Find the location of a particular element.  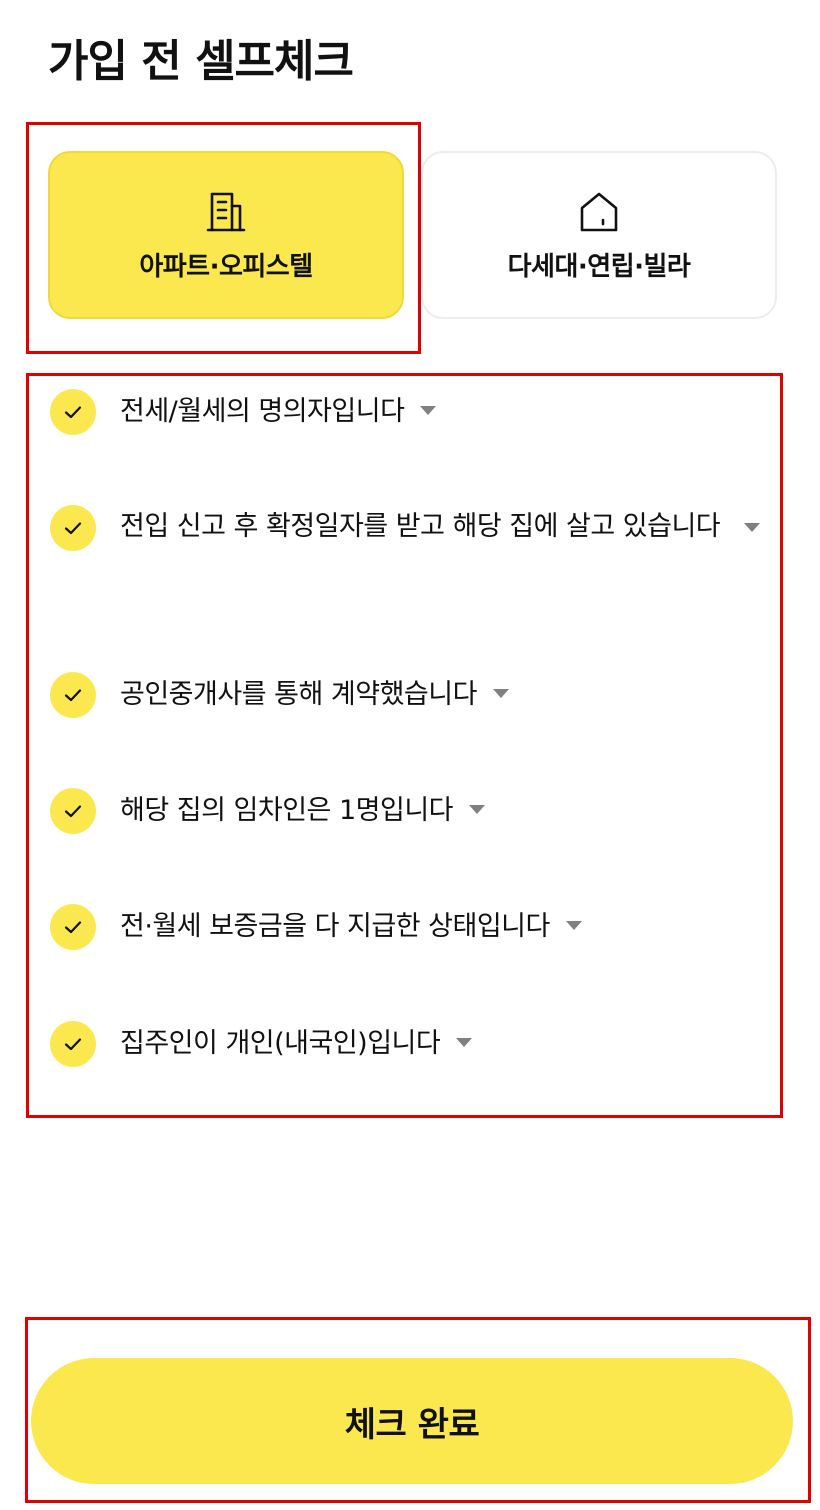

checklist-item: 전세/월세의 명의자입니다 is located at coordinates (408, 412).